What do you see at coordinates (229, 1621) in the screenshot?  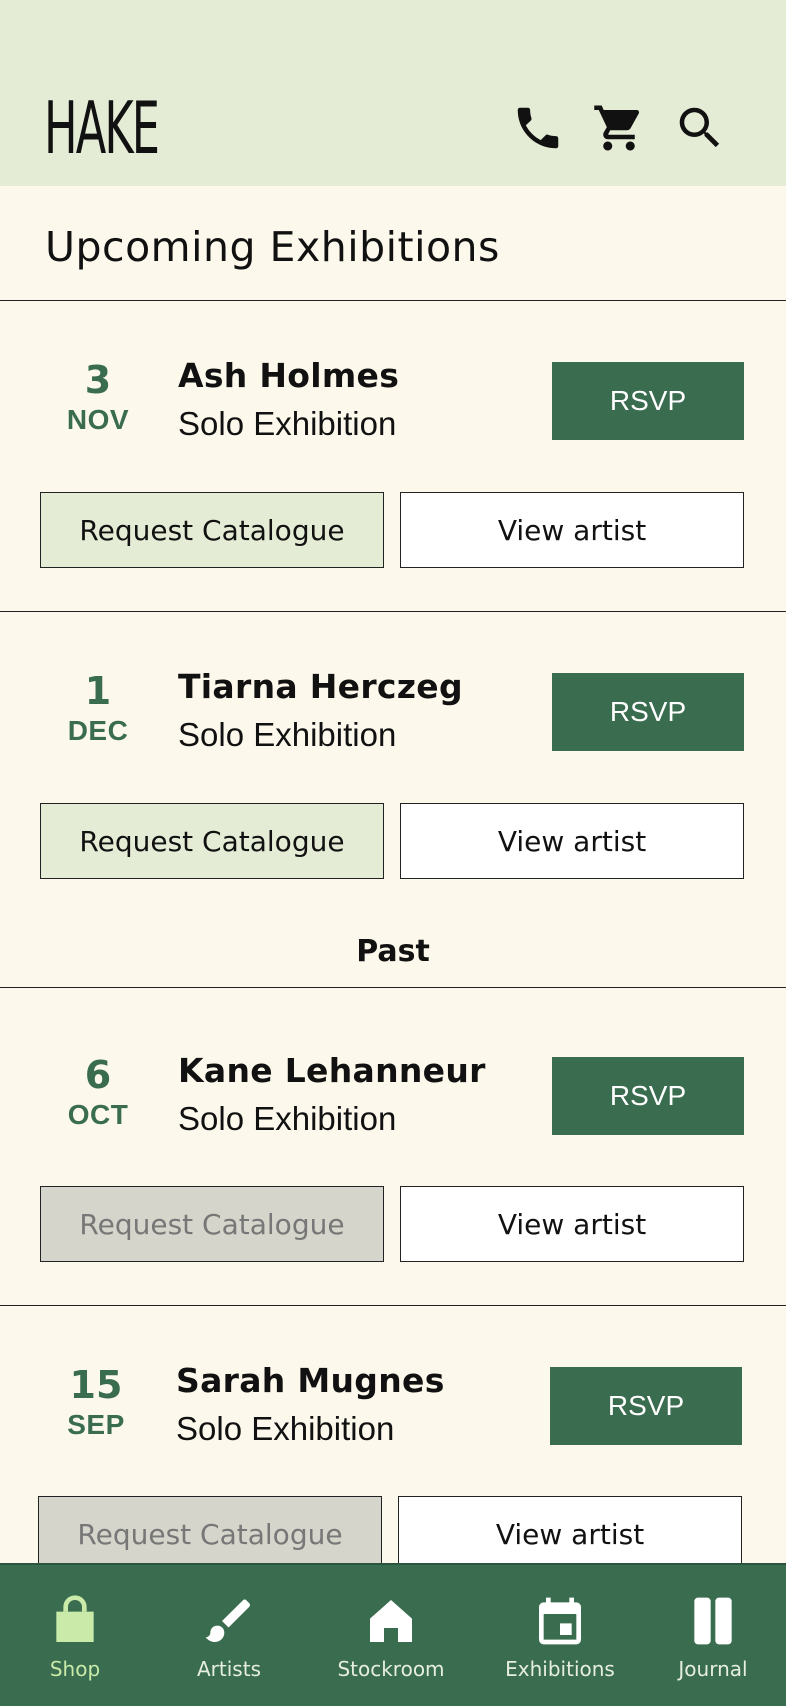 I see `paintbrush-icon` at bounding box center [229, 1621].